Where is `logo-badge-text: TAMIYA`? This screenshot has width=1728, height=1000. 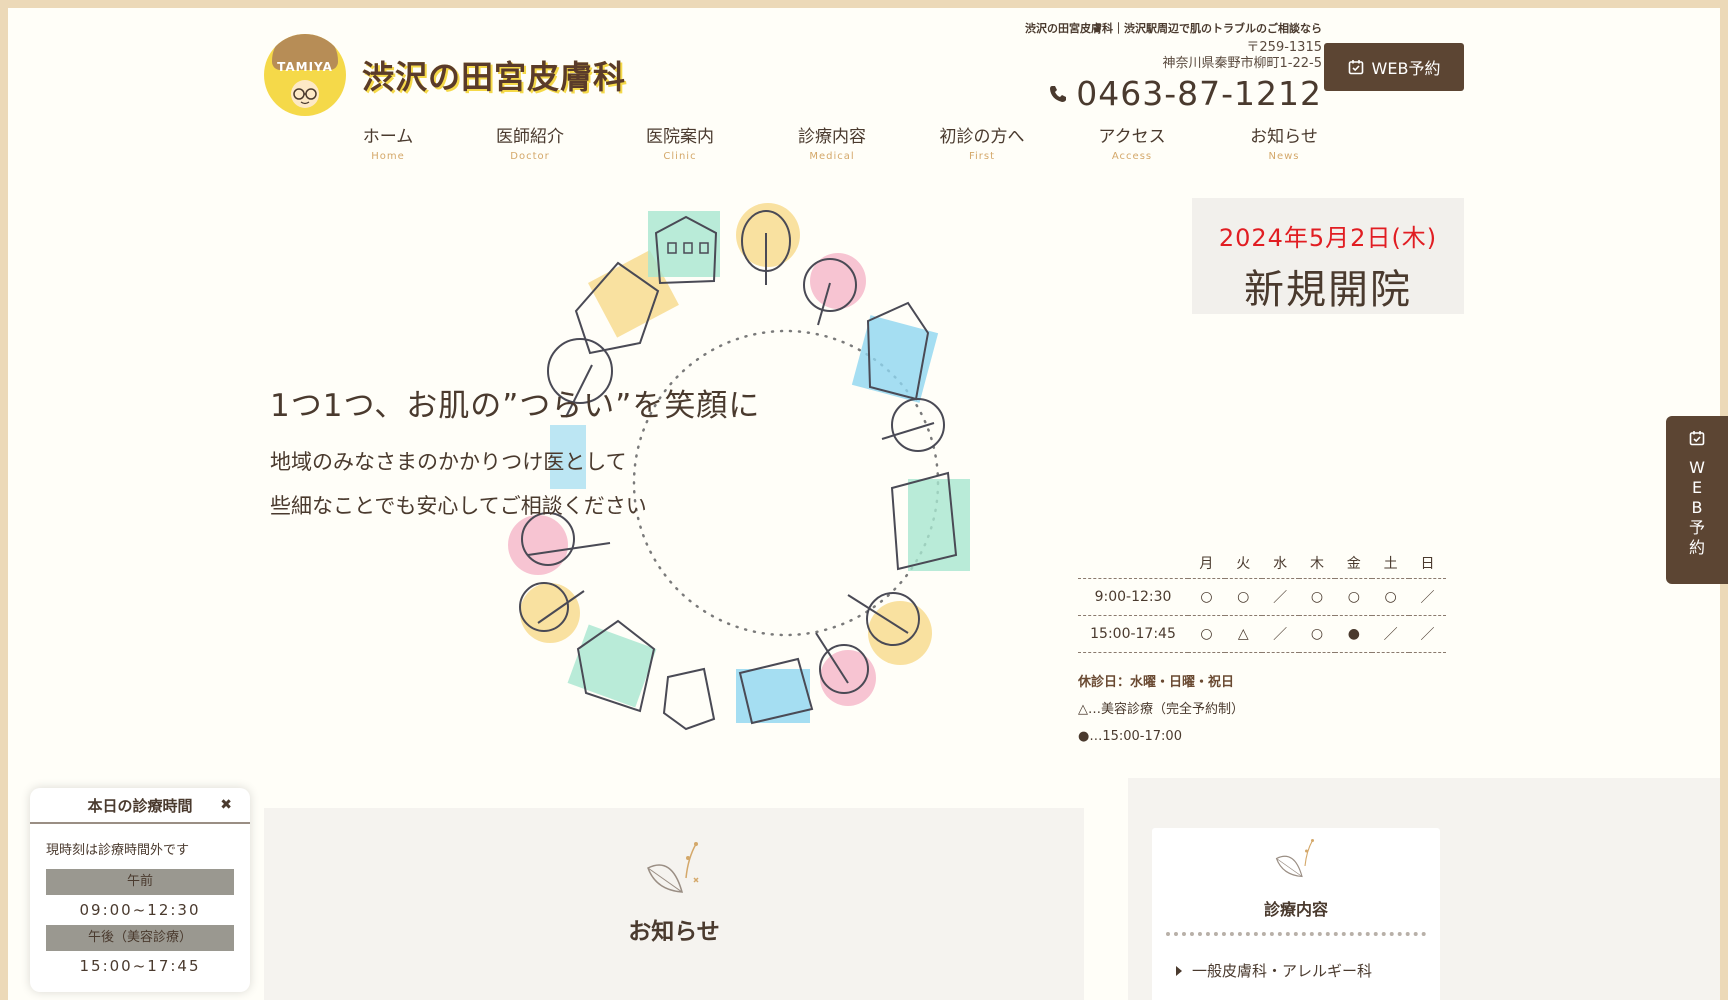
logo-badge-text: TAMIYA is located at coordinates (305, 67).